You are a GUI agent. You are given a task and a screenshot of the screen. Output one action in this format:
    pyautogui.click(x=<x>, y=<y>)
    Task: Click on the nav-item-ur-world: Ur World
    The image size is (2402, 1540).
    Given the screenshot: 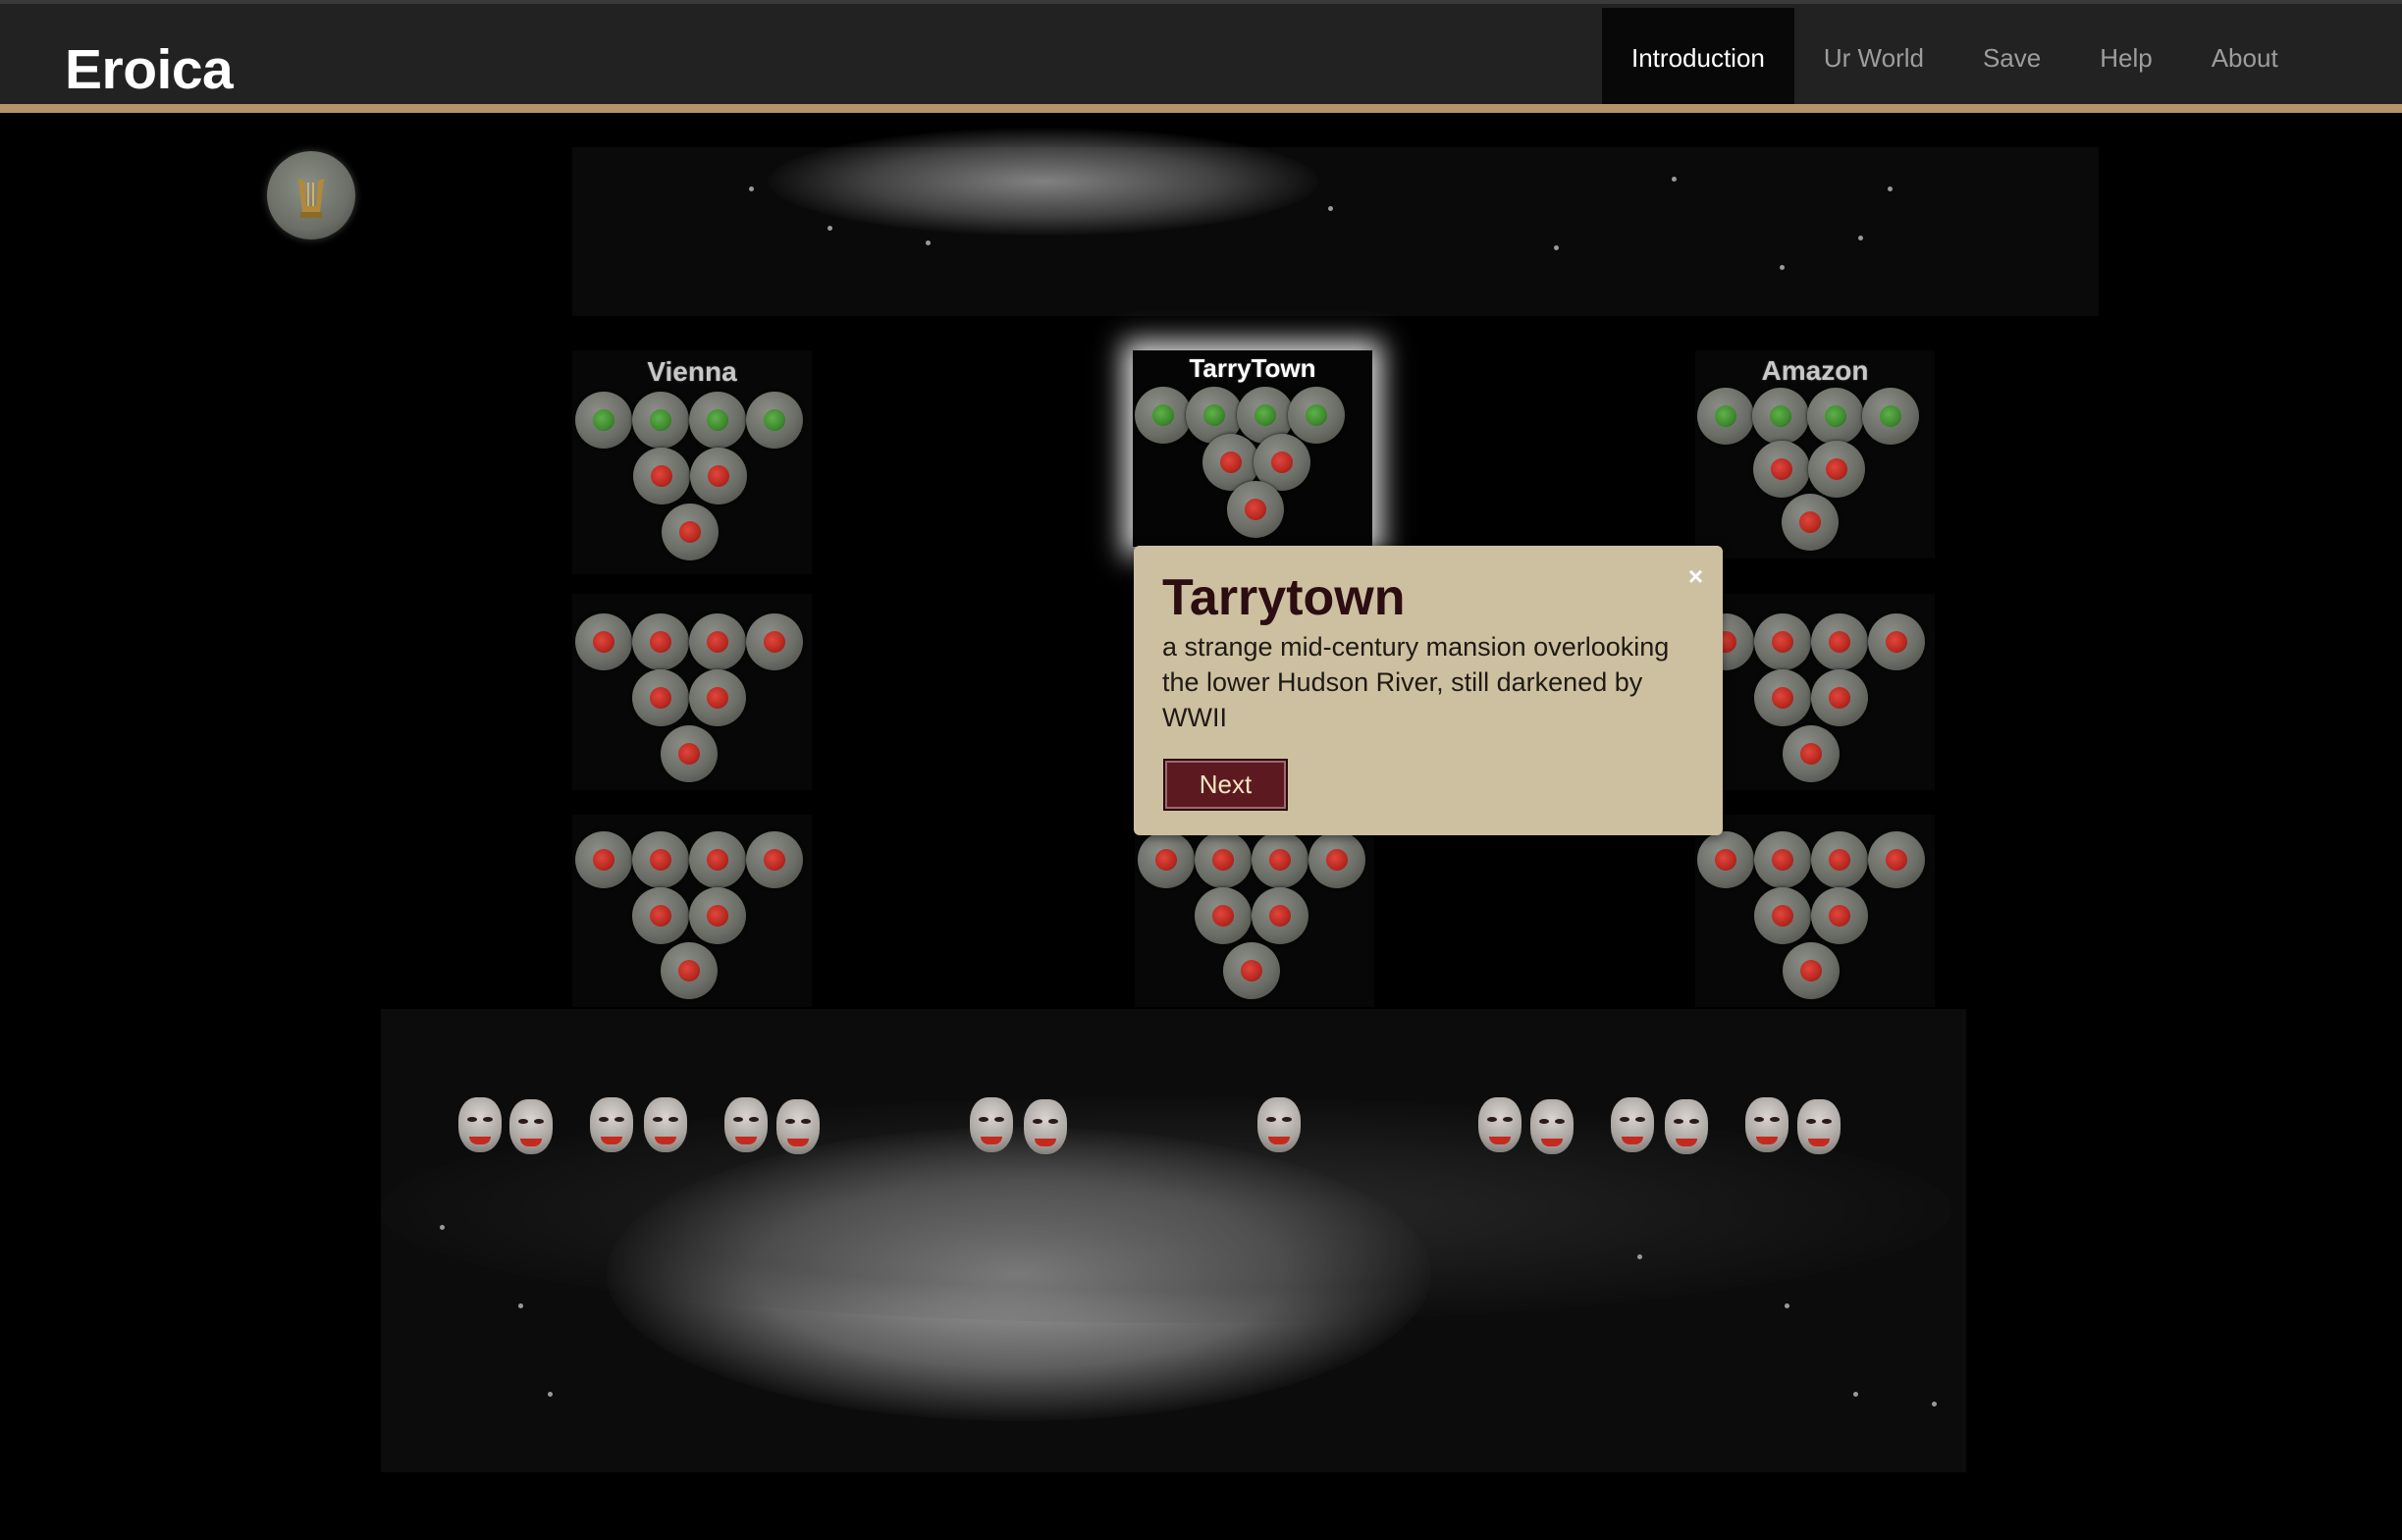 What is the action you would take?
    pyautogui.click(x=1873, y=56)
    